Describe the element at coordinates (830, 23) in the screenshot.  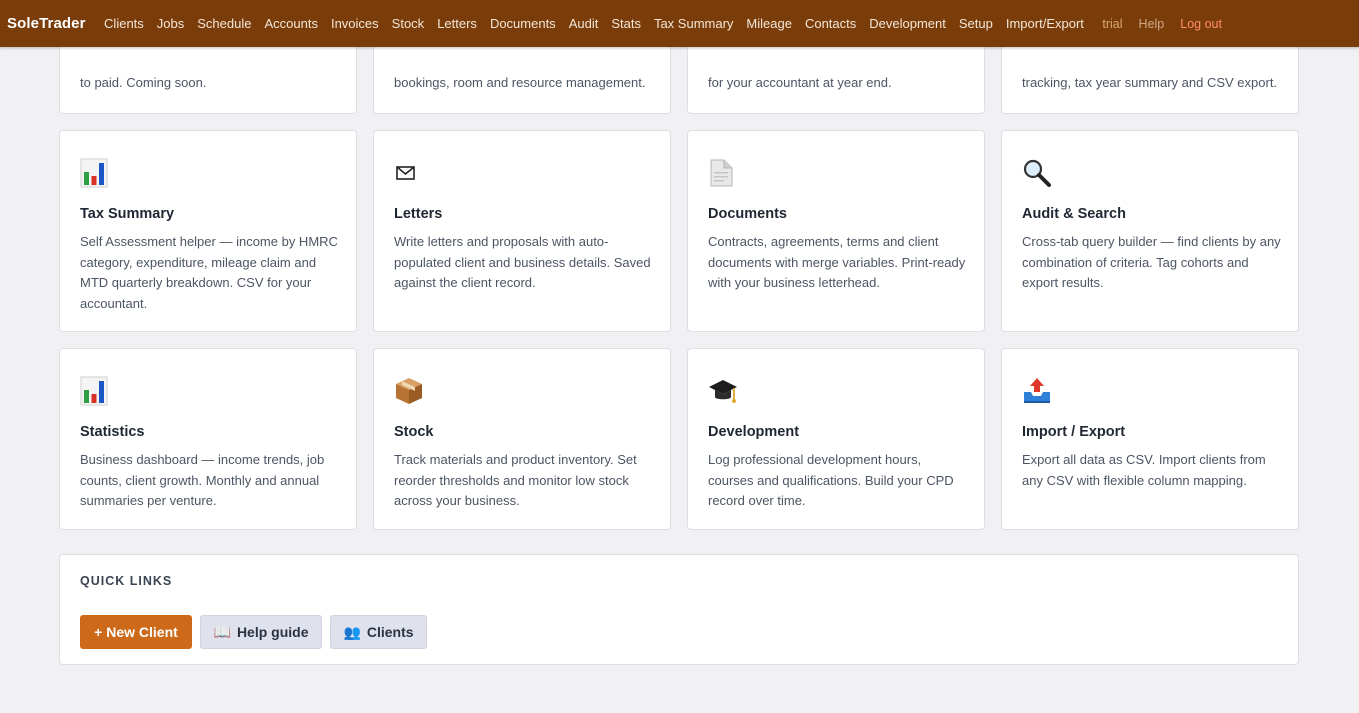
I see `nav-item-contacts: Contacts` at that location.